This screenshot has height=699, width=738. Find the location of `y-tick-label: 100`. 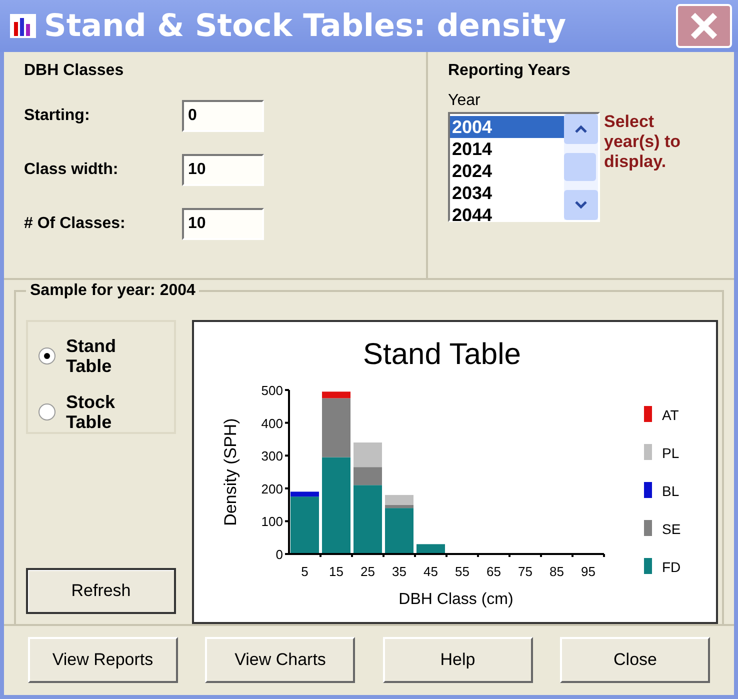

y-tick-label: 100 is located at coordinates (272, 521).